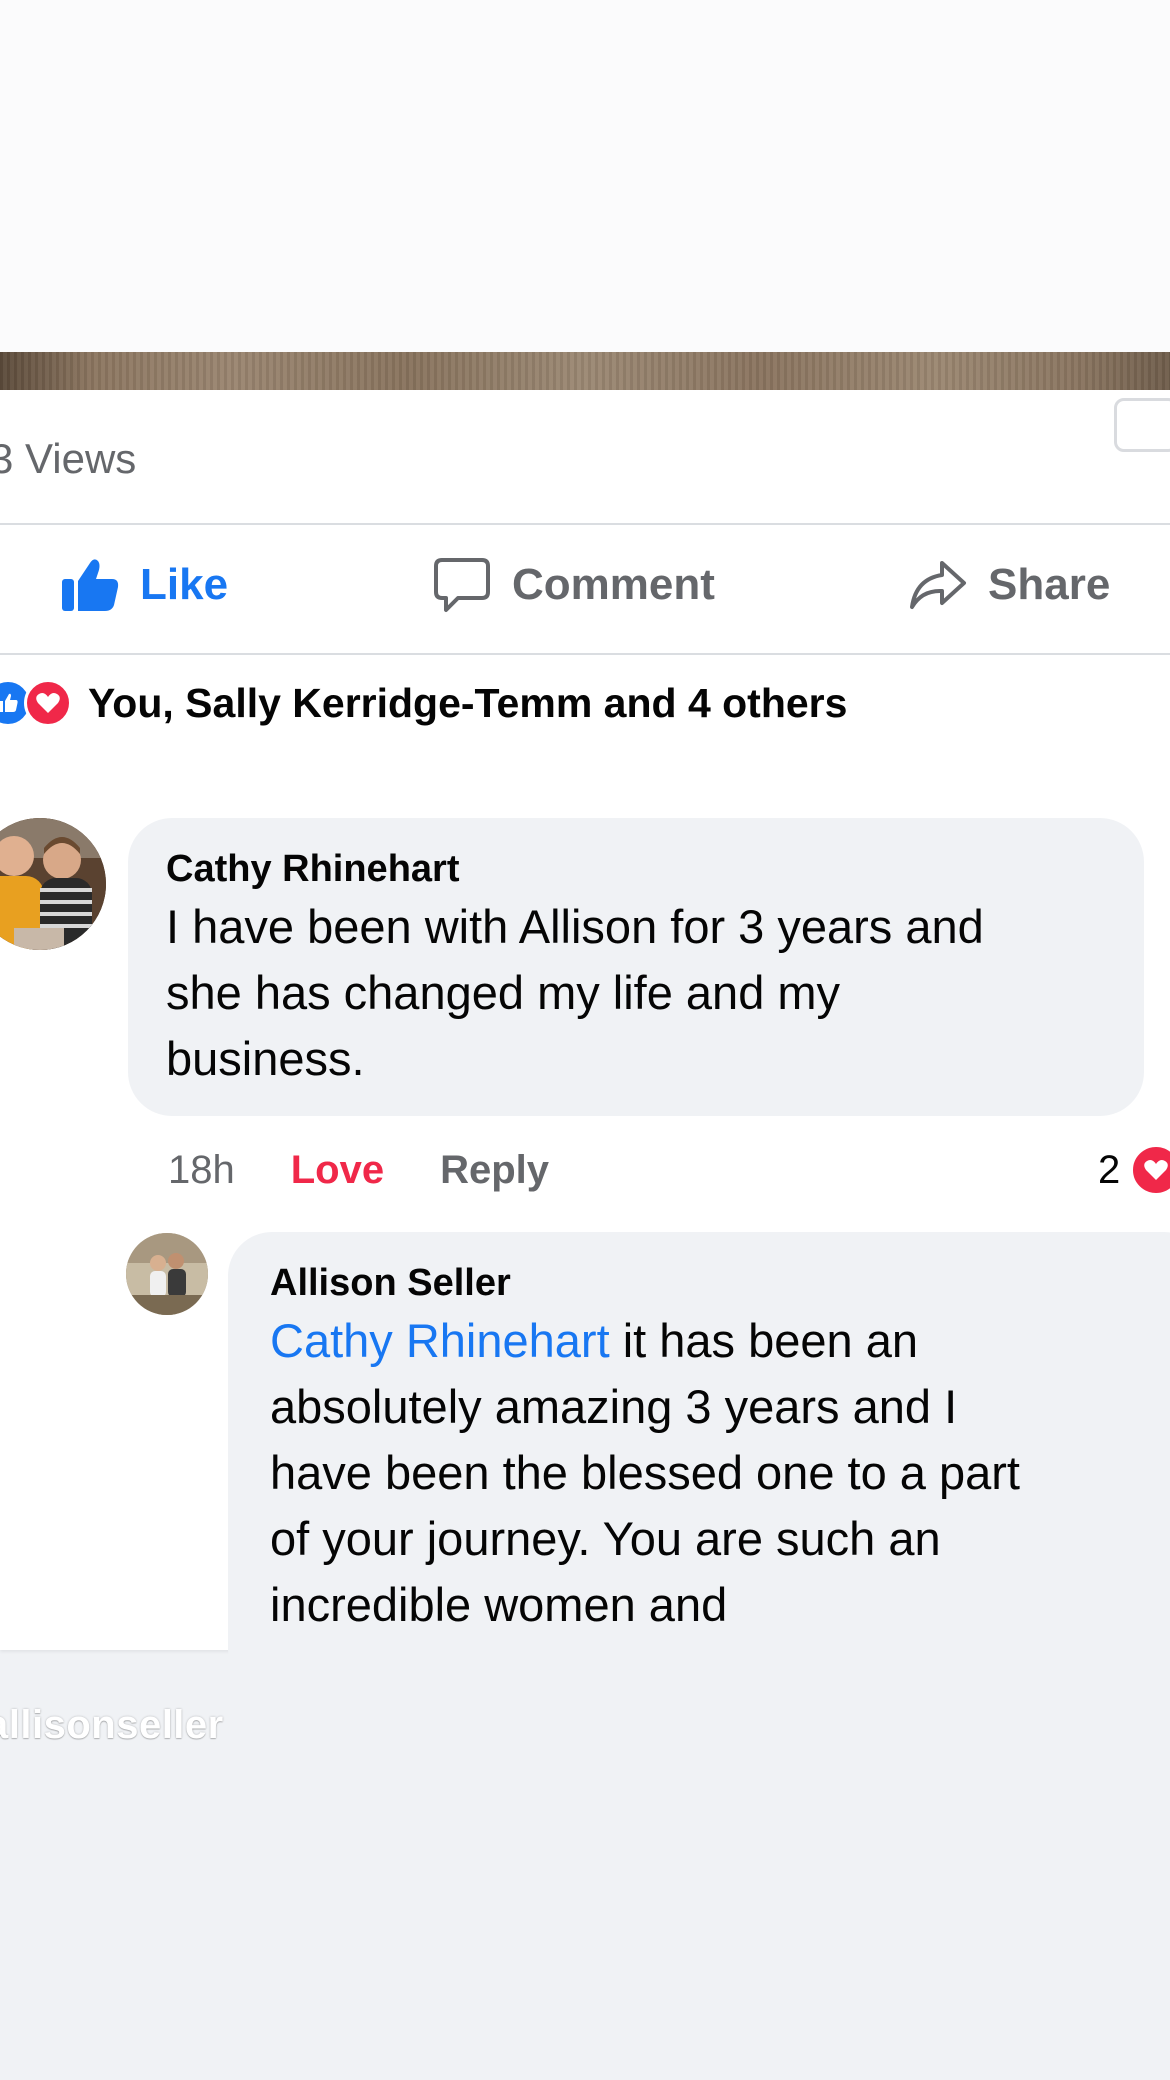 Image resolution: width=1170 pixels, height=2080 pixels. Describe the element at coordinates (462, 585) in the screenshot. I see `comment-icon` at that location.